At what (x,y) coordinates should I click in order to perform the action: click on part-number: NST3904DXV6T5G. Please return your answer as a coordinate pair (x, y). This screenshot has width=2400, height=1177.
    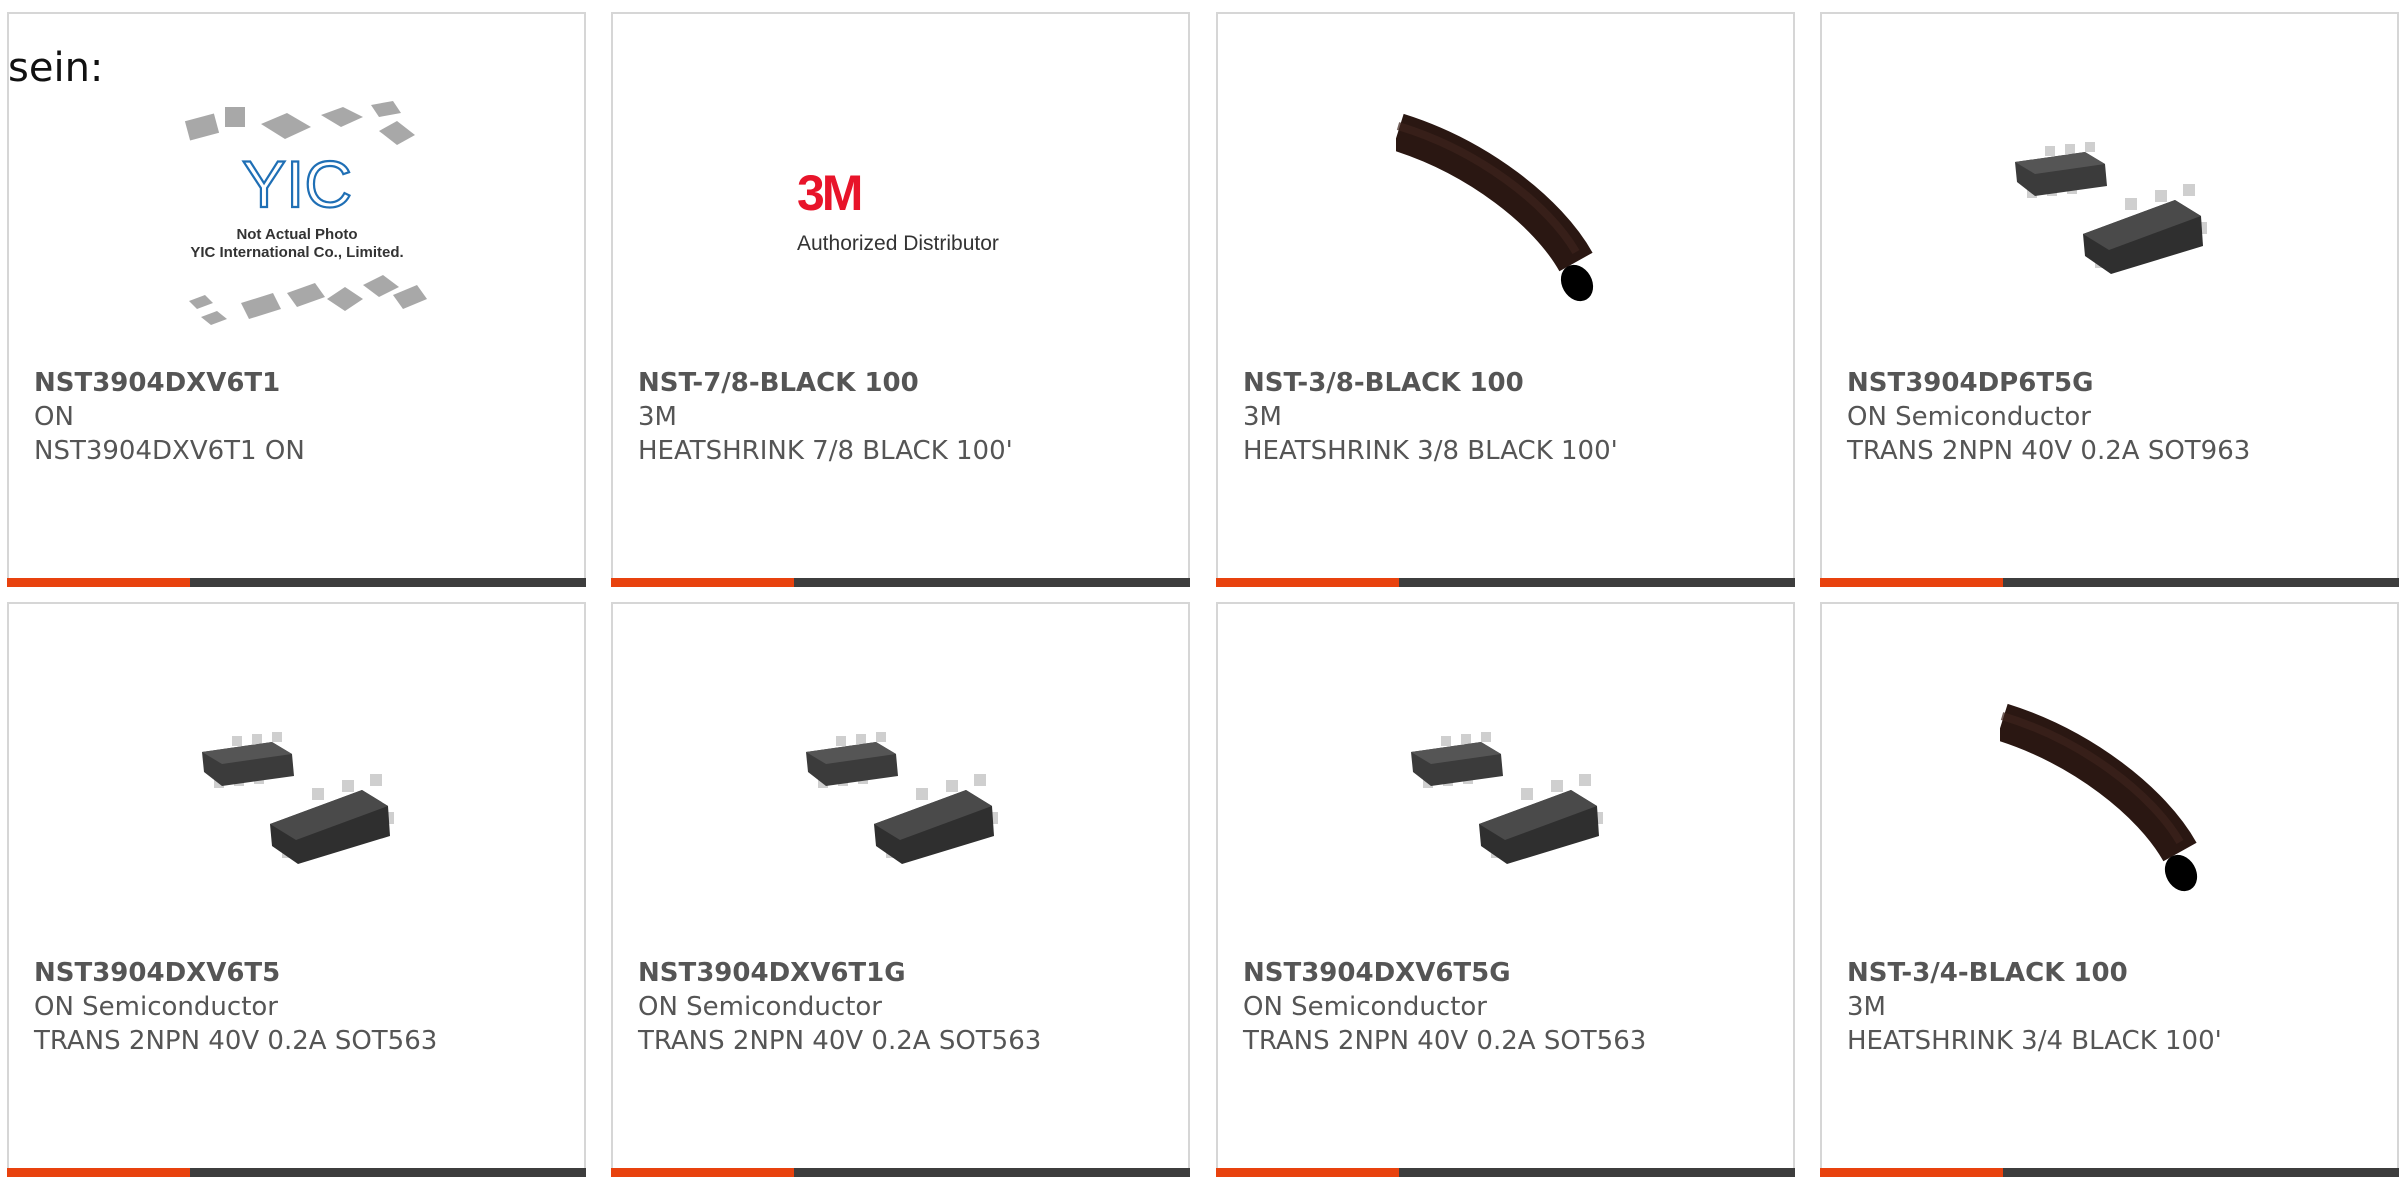
    Looking at the image, I should click on (1513, 973).